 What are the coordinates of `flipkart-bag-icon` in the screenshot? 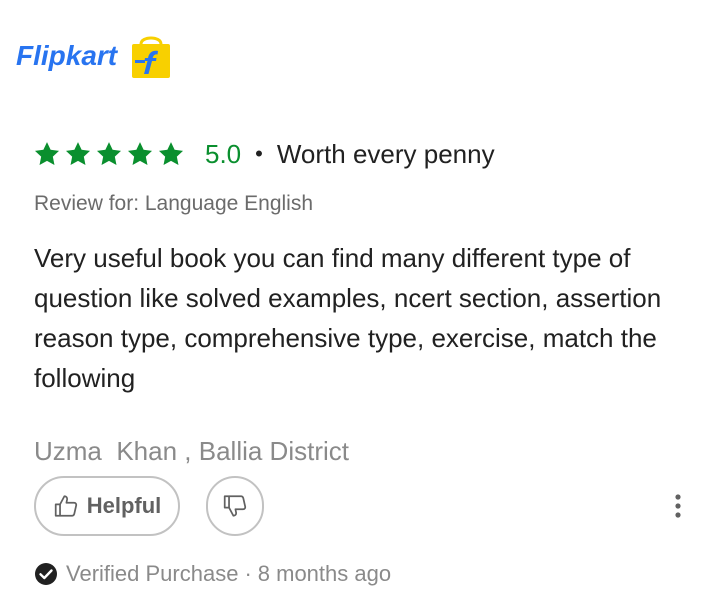 It's located at (151, 56).